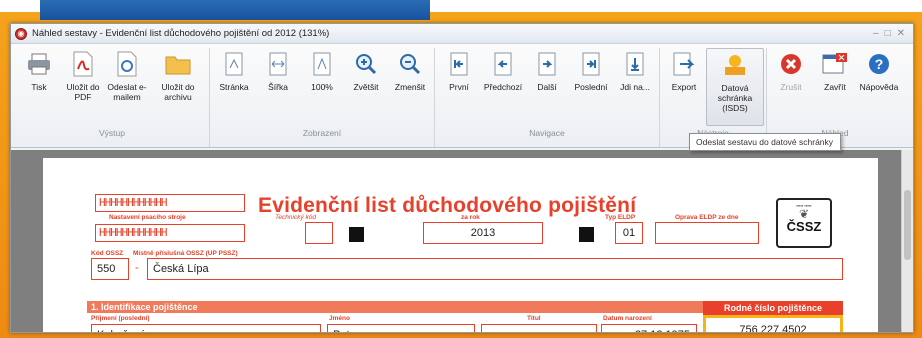 This screenshot has height=338, width=922. I want to click on fit-page-label: Stránka, so click(234, 87).